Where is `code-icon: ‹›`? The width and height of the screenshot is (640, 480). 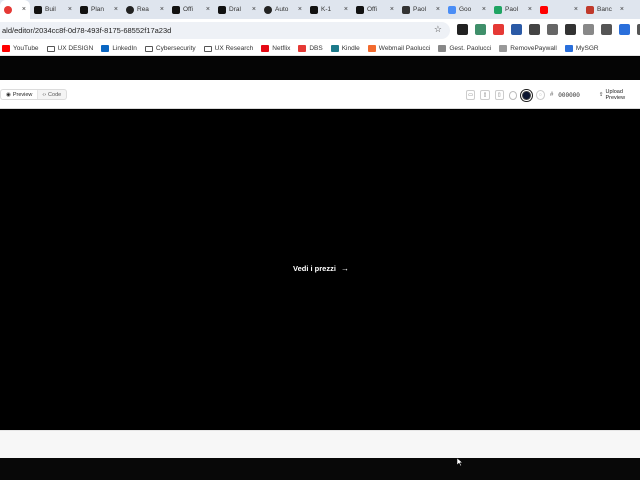
code-icon: ‹› is located at coordinates (44, 94).